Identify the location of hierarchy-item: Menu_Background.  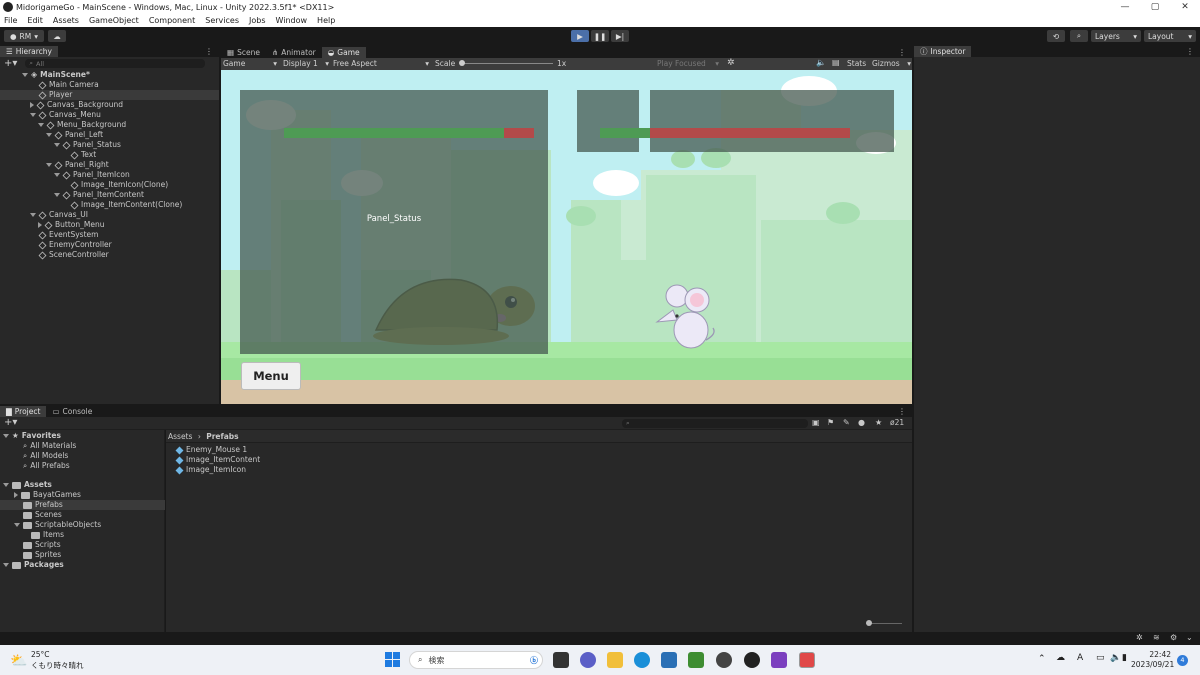
(109, 125).